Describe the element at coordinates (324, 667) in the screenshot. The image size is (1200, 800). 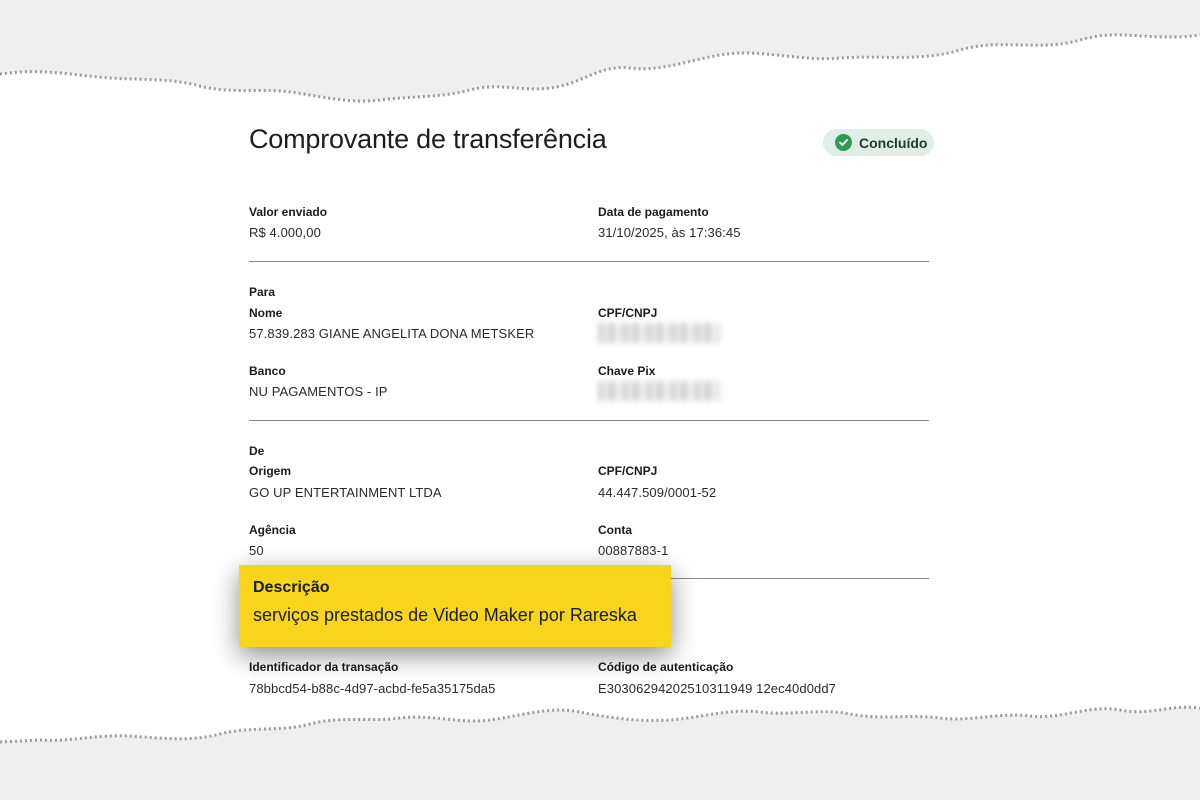
I see `txid-label: Identificador da transação` at that location.